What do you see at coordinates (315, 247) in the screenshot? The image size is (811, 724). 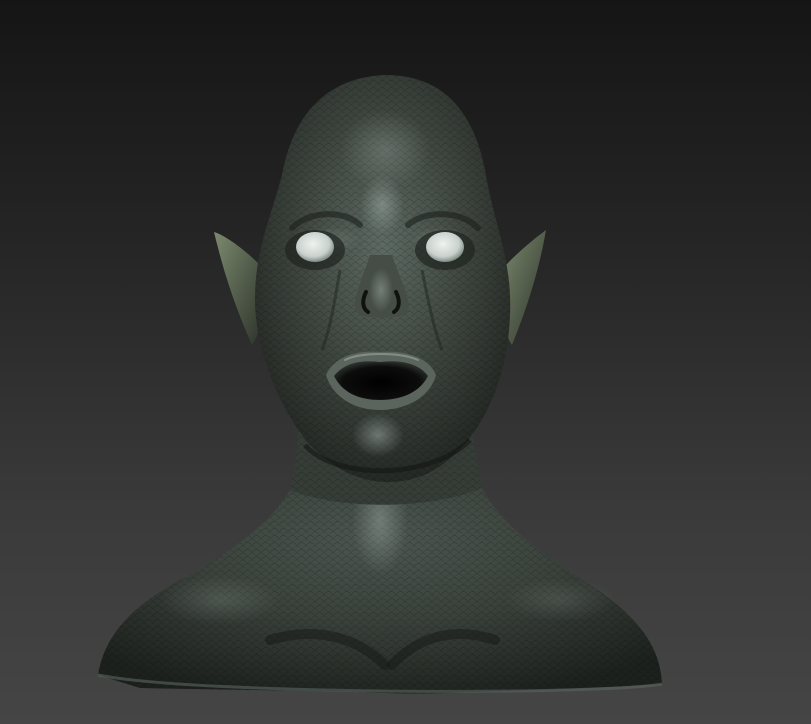 I see `left-eye` at bounding box center [315, 247].